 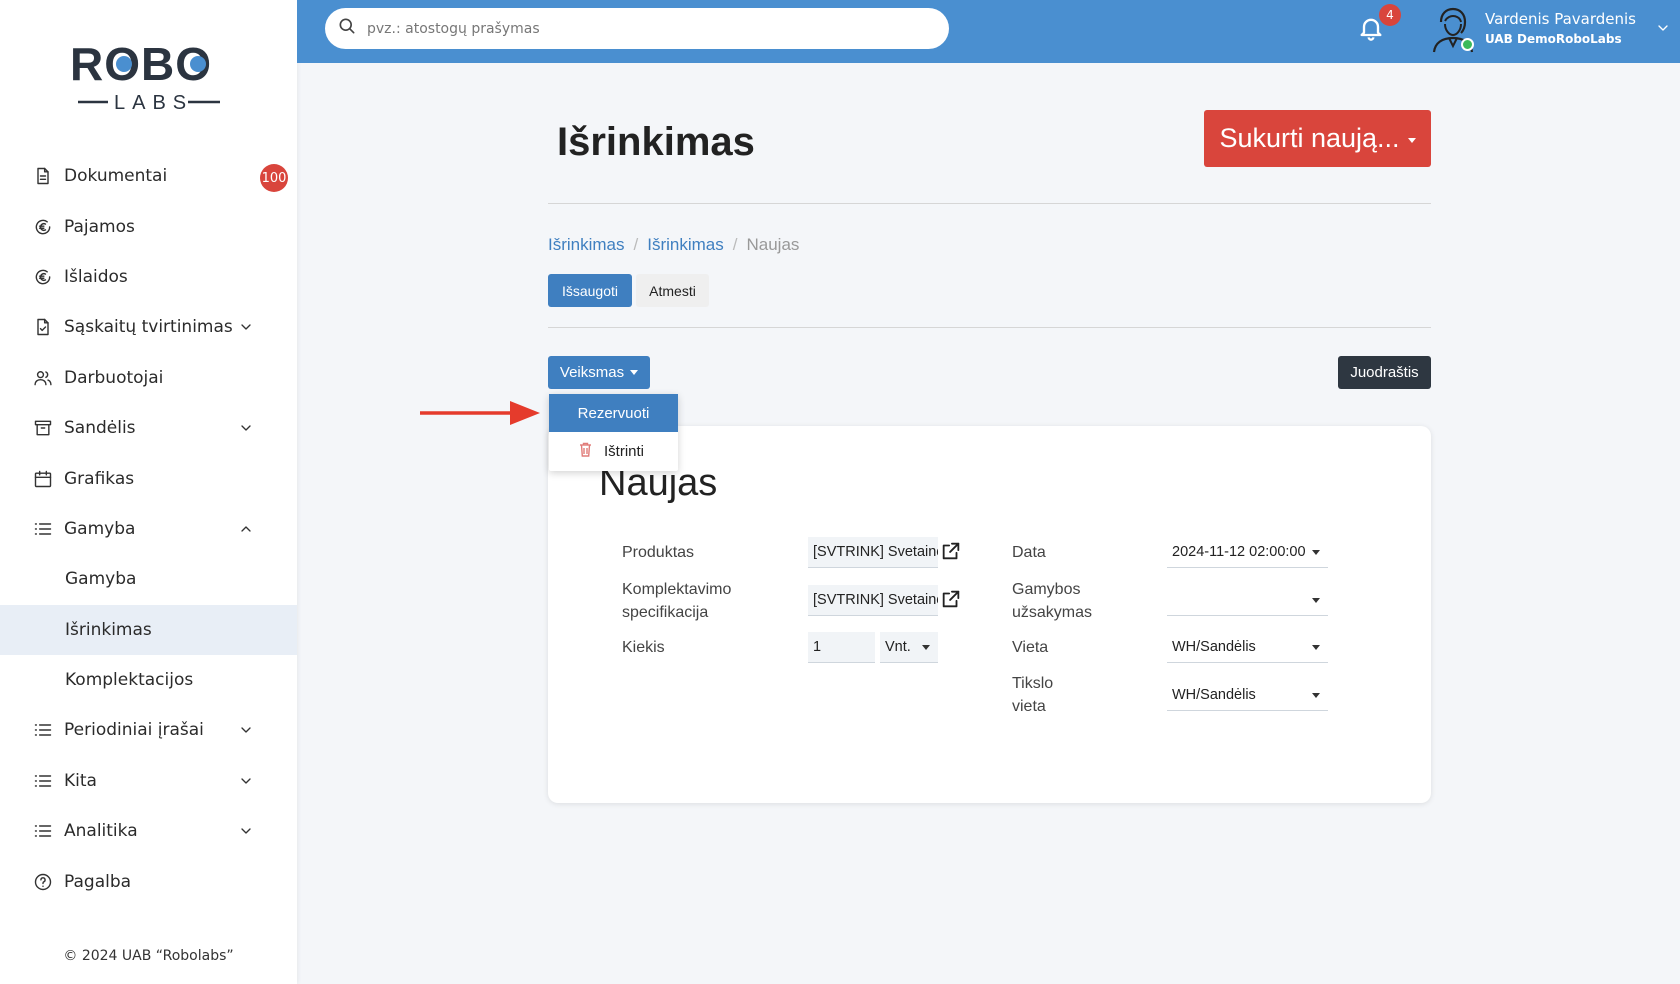 I want to click on menu-item-delete: Ištrinti, so click(x=613, y=451).